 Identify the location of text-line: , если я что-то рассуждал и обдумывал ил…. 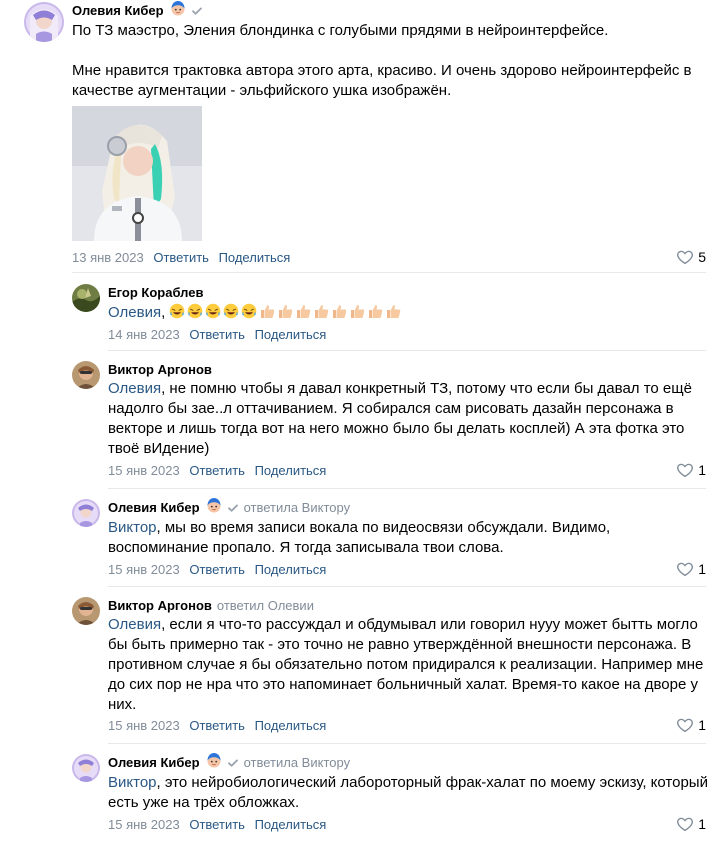
(429, 624).